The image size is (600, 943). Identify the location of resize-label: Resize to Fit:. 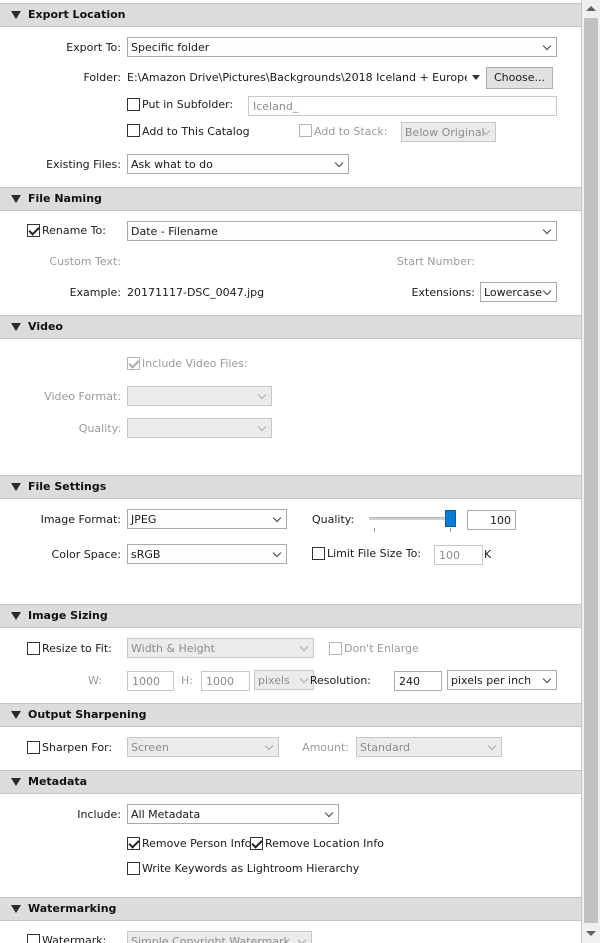
(77, 648).